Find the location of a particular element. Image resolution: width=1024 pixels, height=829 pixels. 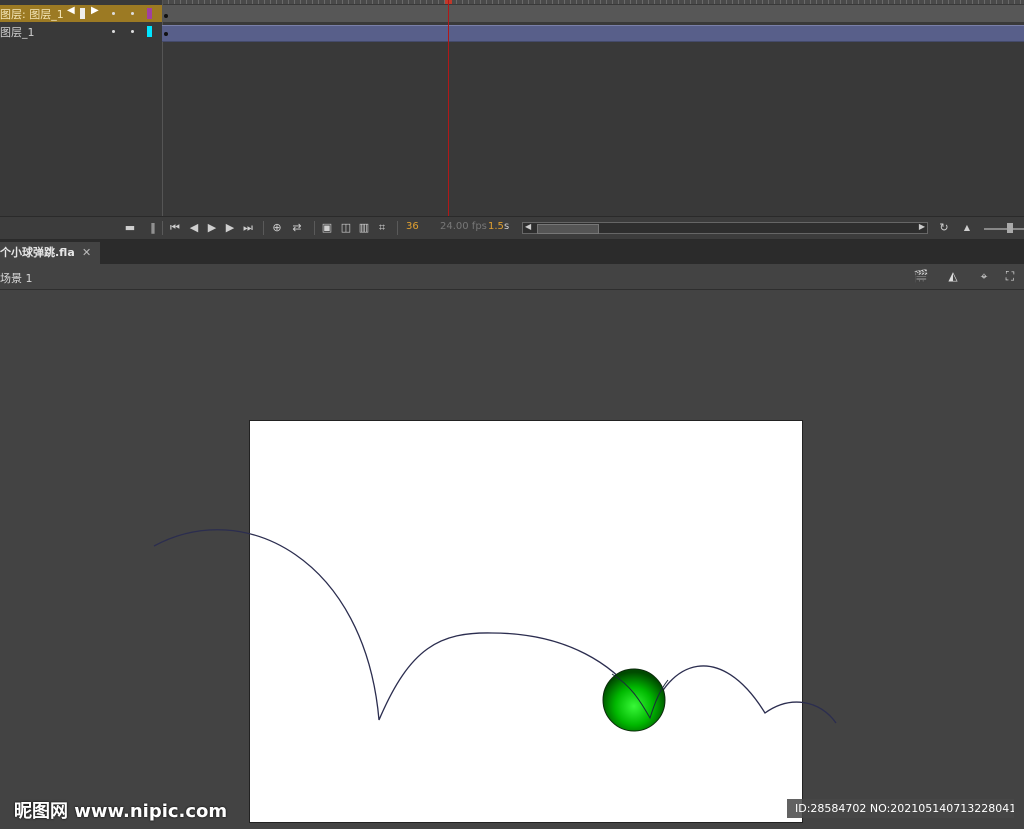

step-back-icon: ◀ is located at coordinates (194, 228).